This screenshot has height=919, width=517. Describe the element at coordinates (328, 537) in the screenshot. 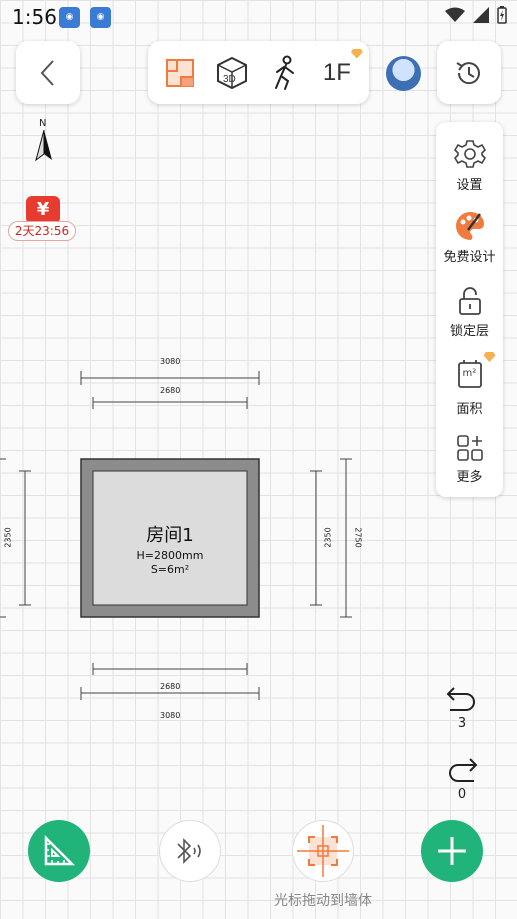

I see `dim-right-inner: 2350` at that location.